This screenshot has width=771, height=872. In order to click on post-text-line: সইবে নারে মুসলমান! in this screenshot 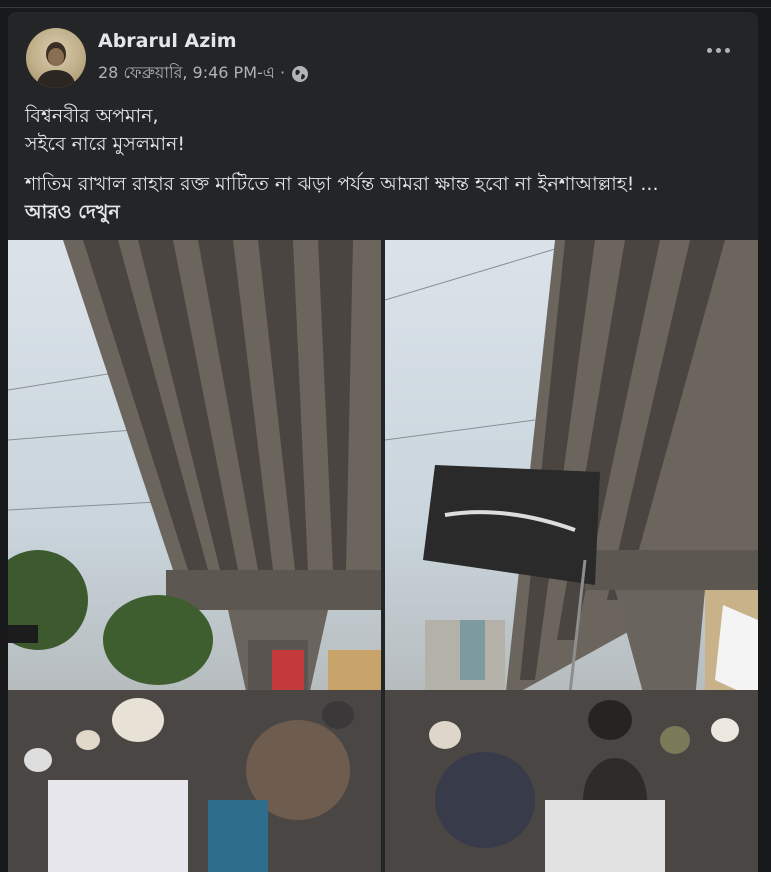, I will do `click(105, 144)`.